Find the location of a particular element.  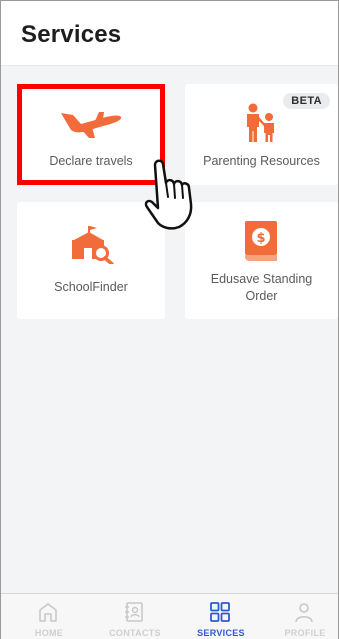

service-label: Edusave Standing Order is located at coordinates (261, 287).